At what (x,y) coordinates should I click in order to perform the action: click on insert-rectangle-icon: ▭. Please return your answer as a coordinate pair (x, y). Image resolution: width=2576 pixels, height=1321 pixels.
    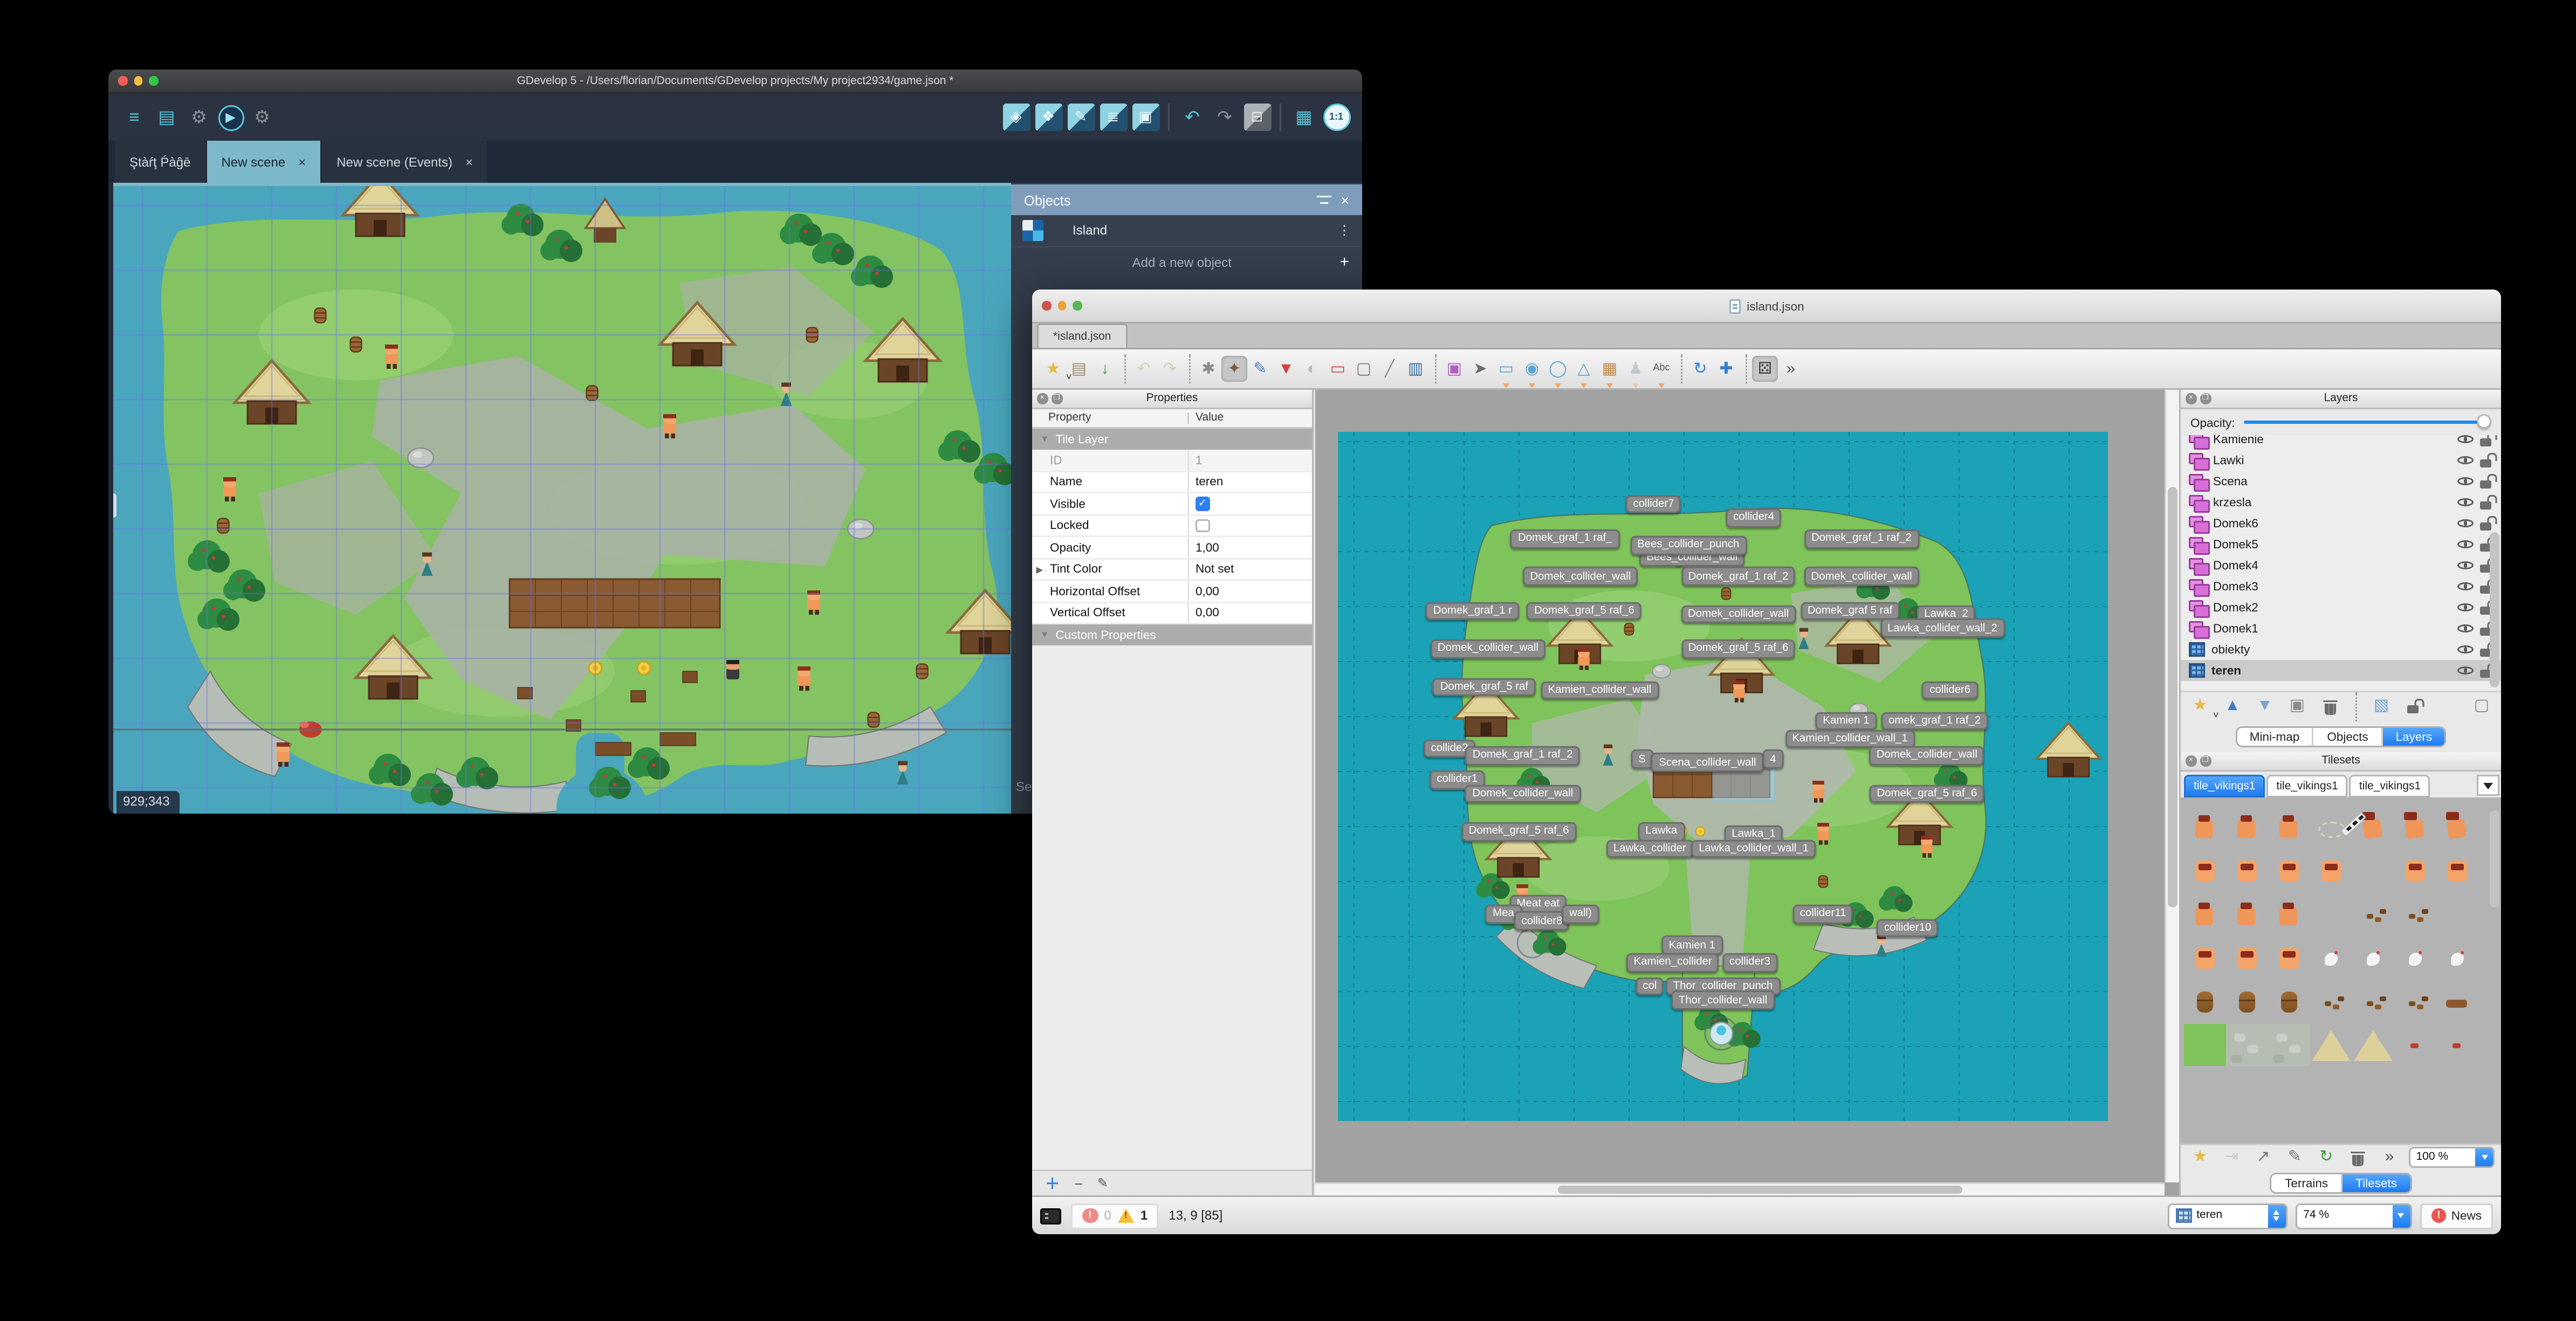
    Looking at the image, I should click on (1506, 372).